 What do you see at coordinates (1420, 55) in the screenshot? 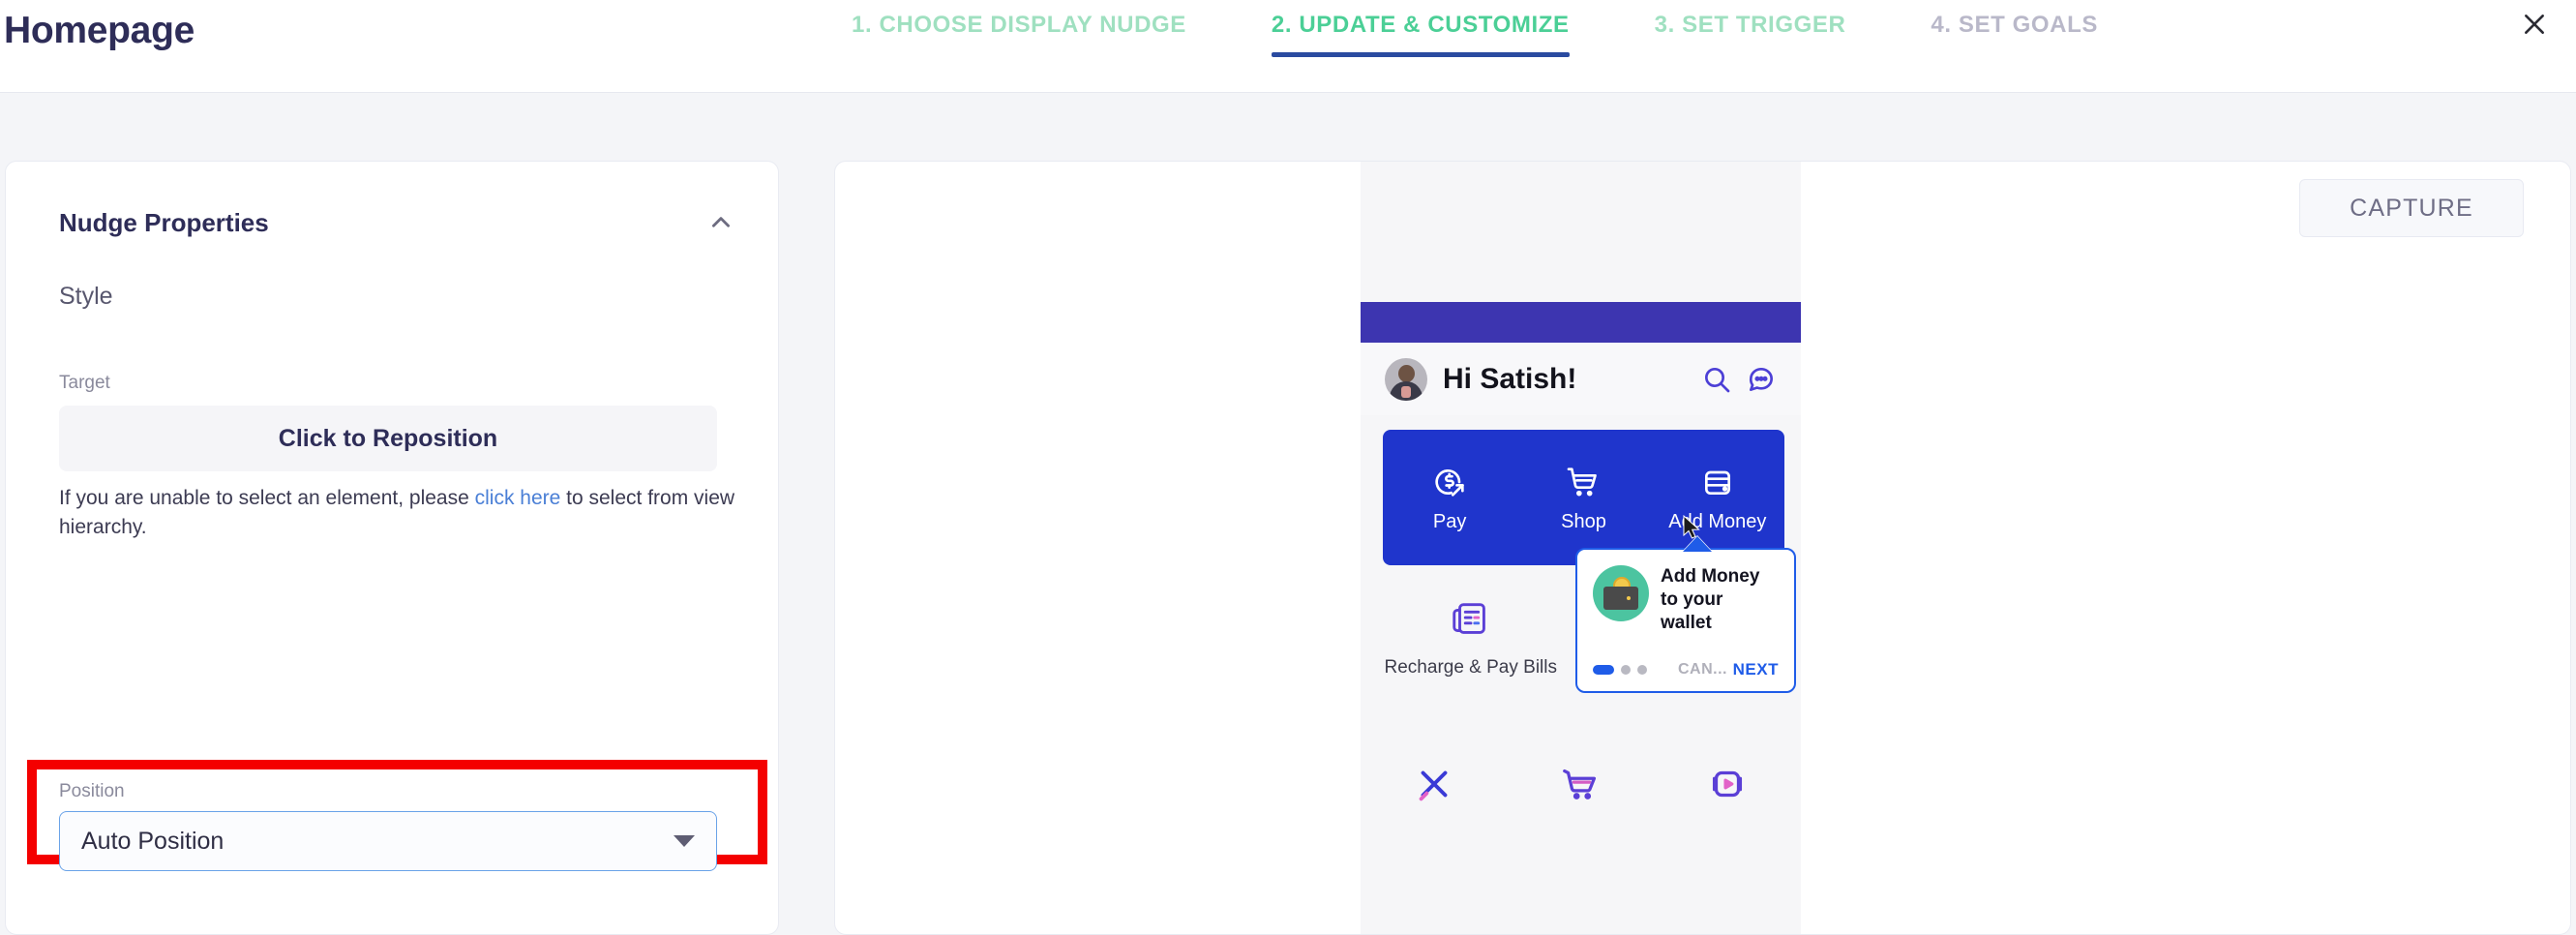
I see `active-step-underline` at bounding box center [1420, 55].